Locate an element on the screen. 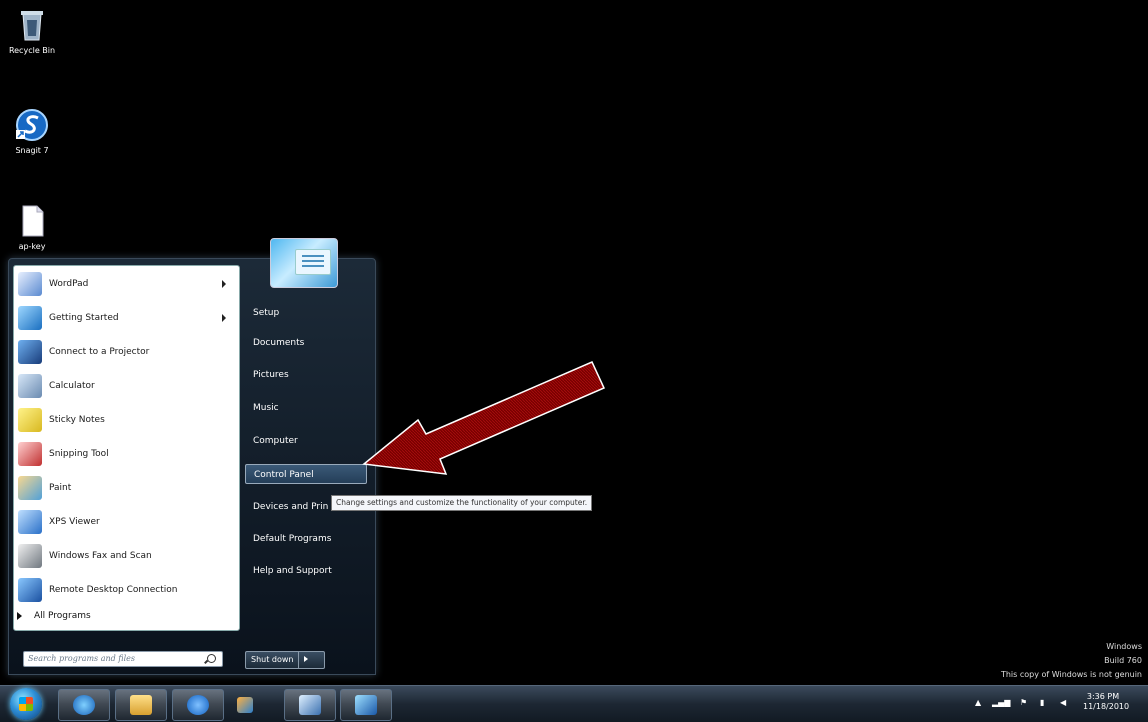 The height and width of the screenshot is (722, 1148). watermark-line: Build 760 is located at coordinates (1123, 660).